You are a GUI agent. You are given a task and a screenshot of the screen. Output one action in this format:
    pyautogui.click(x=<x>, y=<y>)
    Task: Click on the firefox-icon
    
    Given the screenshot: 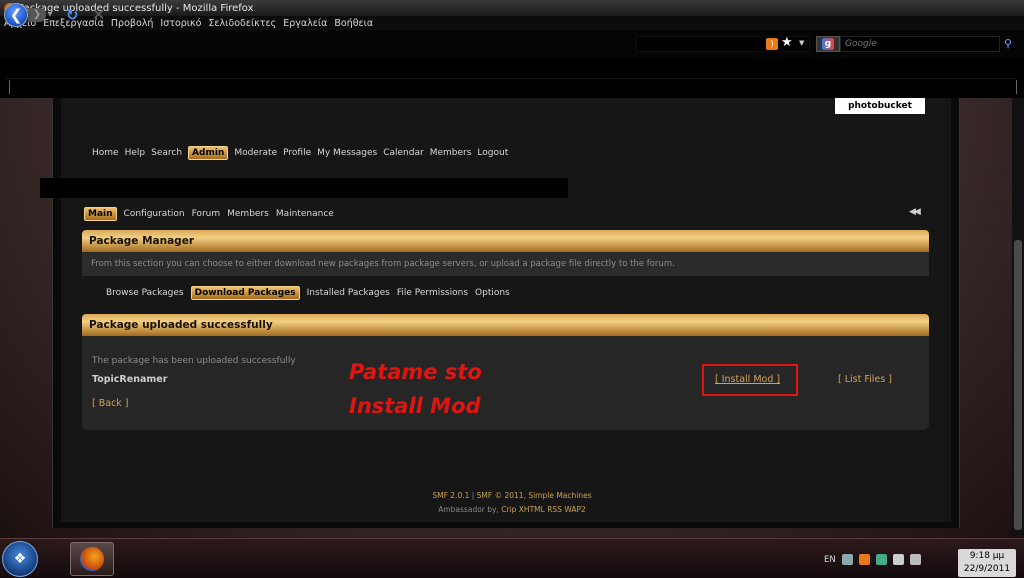 What is the action you would take?
    pyautogui.click(x=92, y=559)
    